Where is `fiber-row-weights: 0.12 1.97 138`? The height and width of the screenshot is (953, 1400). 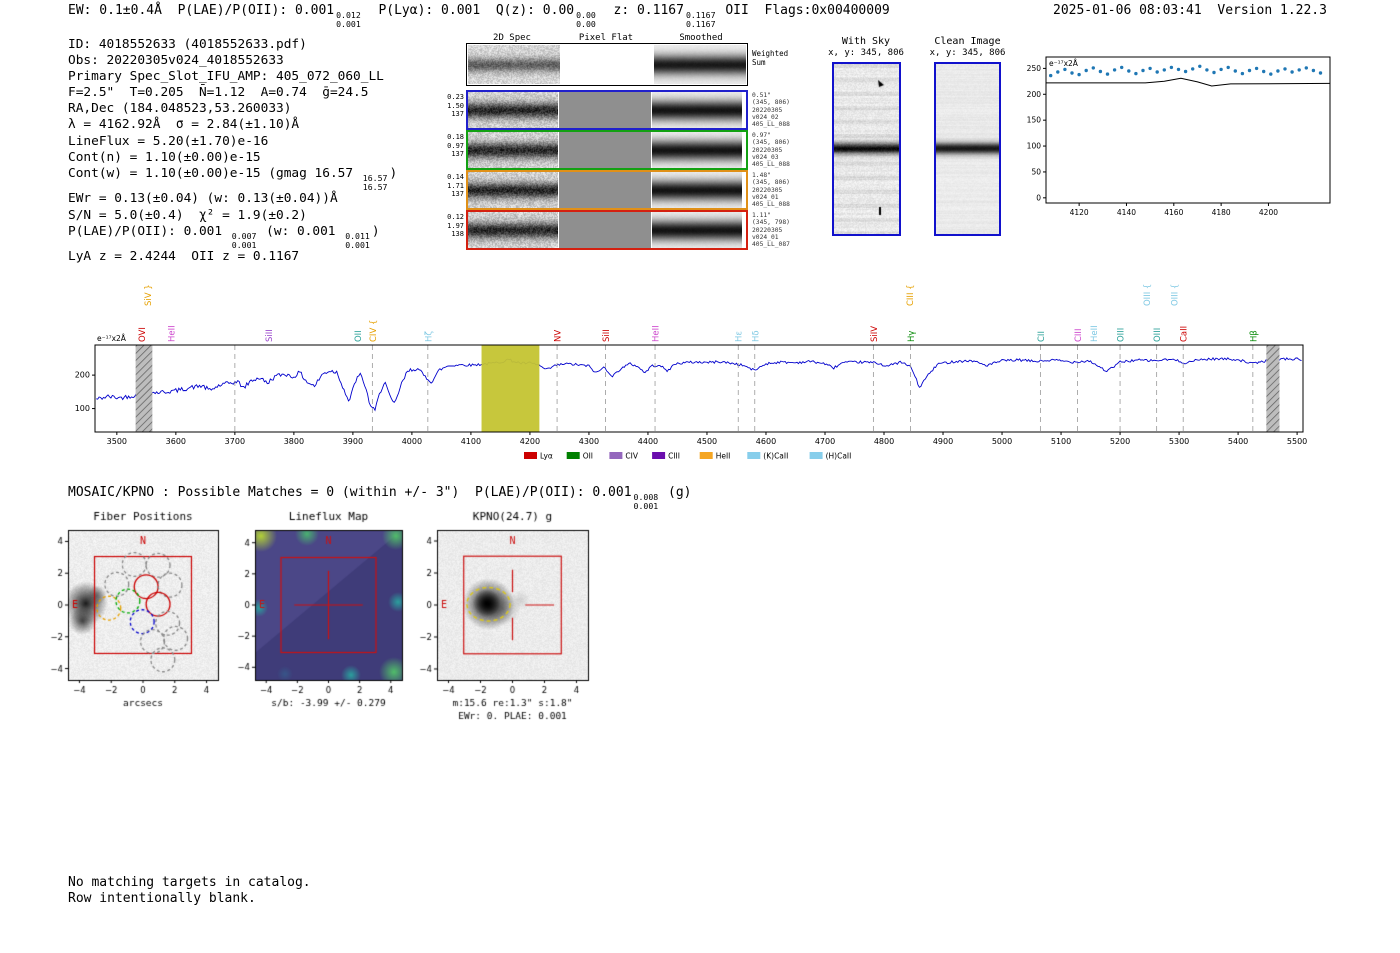 fiber-row-weights: 0.12 1.97 138 is located at coordinates (455, 225).